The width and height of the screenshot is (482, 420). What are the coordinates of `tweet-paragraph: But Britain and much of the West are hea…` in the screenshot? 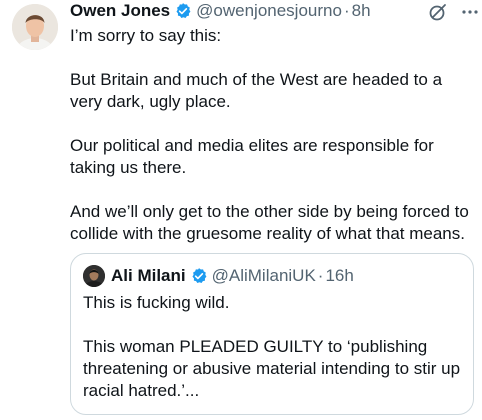 It's located at (256, 90).